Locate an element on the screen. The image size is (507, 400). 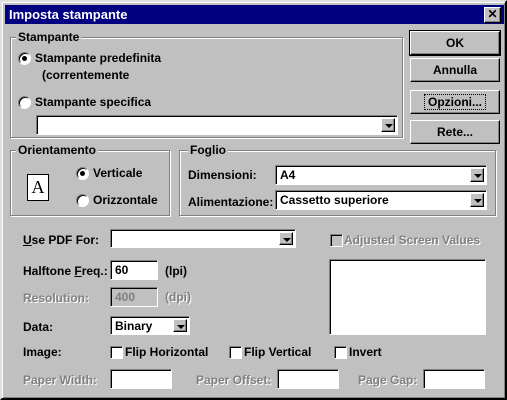
halftone-input: 60 is located at coordinates (134, 270).